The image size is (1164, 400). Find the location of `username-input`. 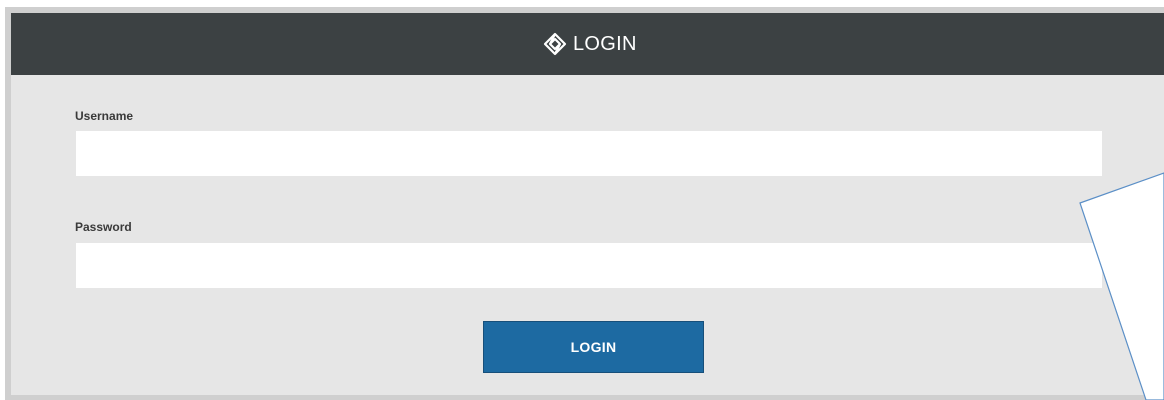

username-input is located at coordinates (589, 153).